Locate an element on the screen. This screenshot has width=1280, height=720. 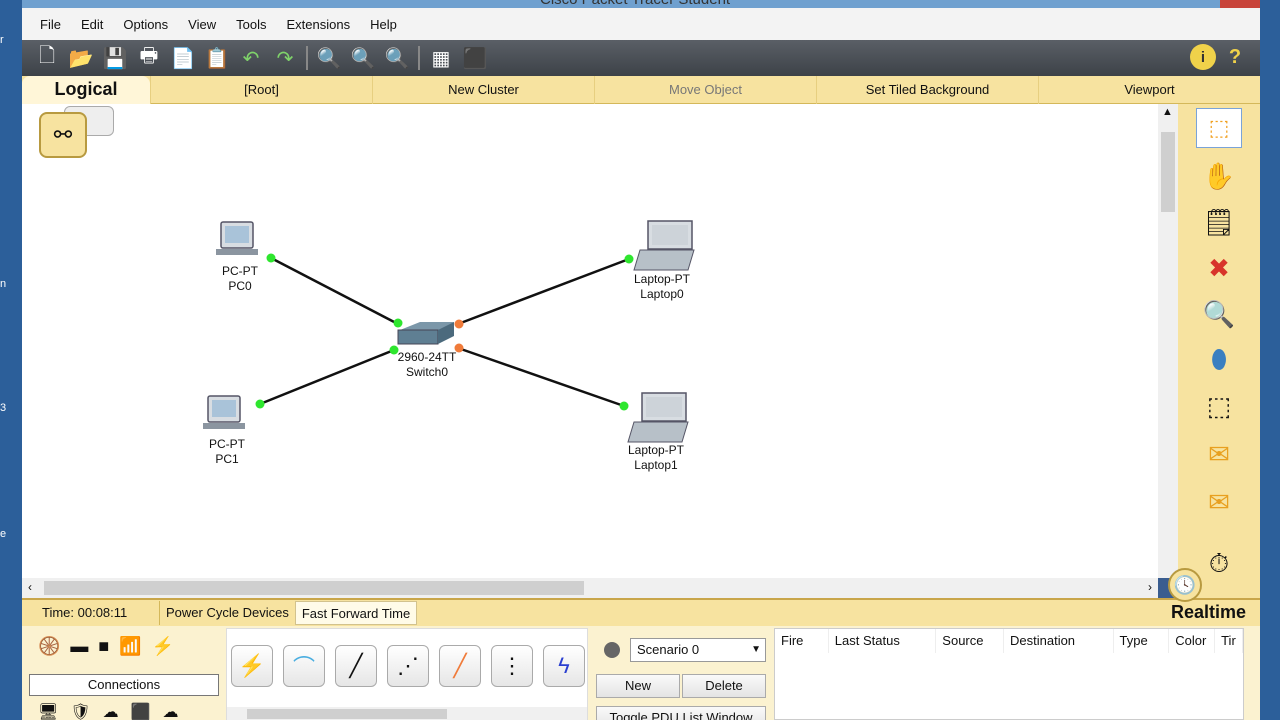
viewport-button: Viewport is located at coordinates (1149, 89).